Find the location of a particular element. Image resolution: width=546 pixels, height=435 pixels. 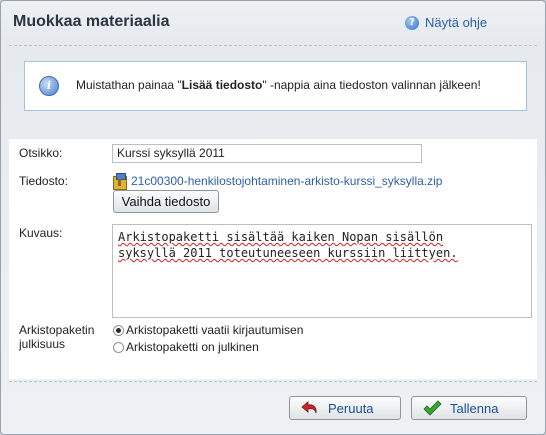

title-label: Otsikko: is located at coordinates (41, 153).